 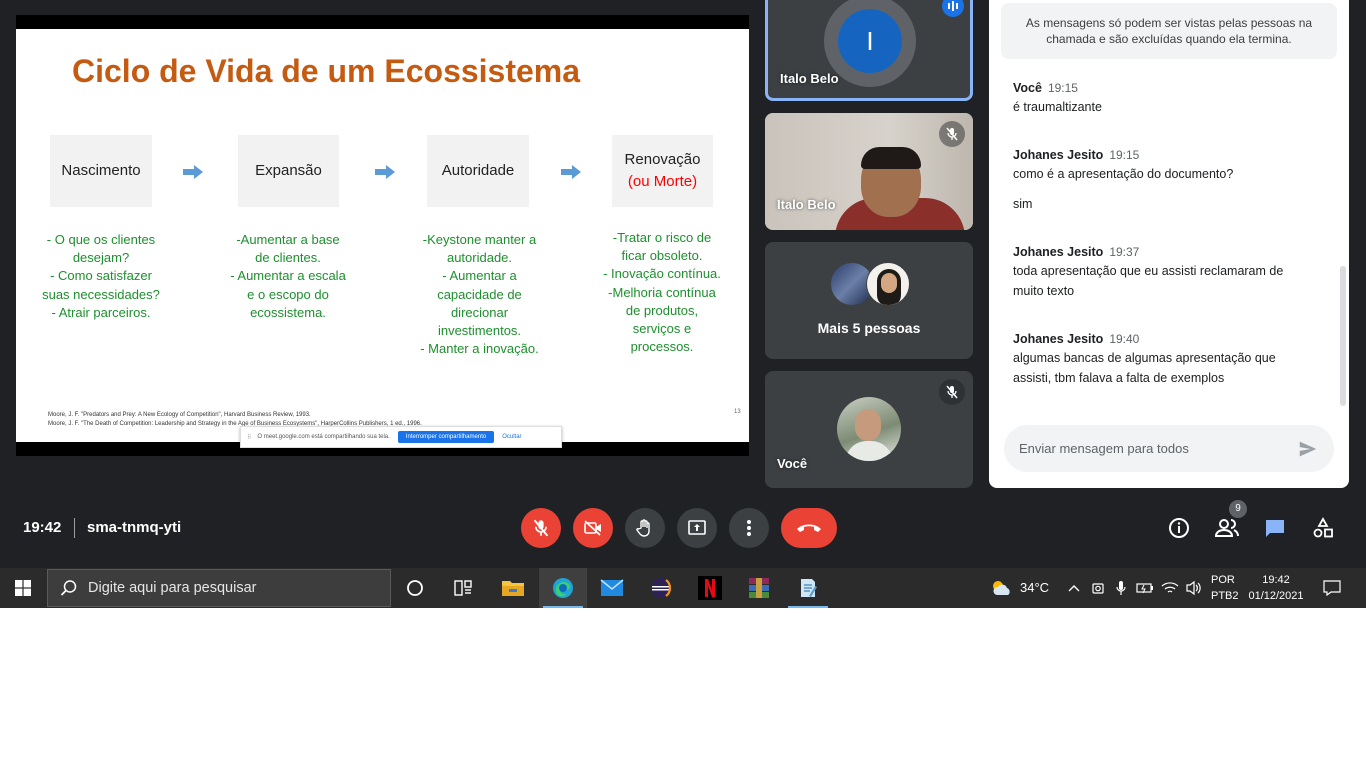 I want to click on eclipse-icon, so click(x=661, y=588).